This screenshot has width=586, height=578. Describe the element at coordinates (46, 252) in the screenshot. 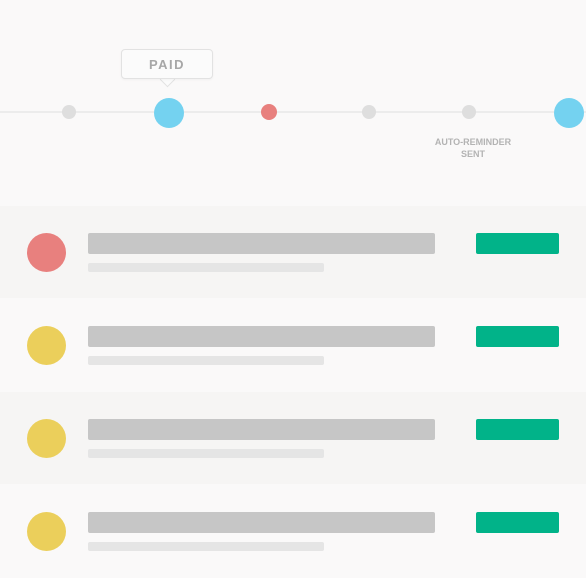

I see `avatar-status-overdue` at that location.